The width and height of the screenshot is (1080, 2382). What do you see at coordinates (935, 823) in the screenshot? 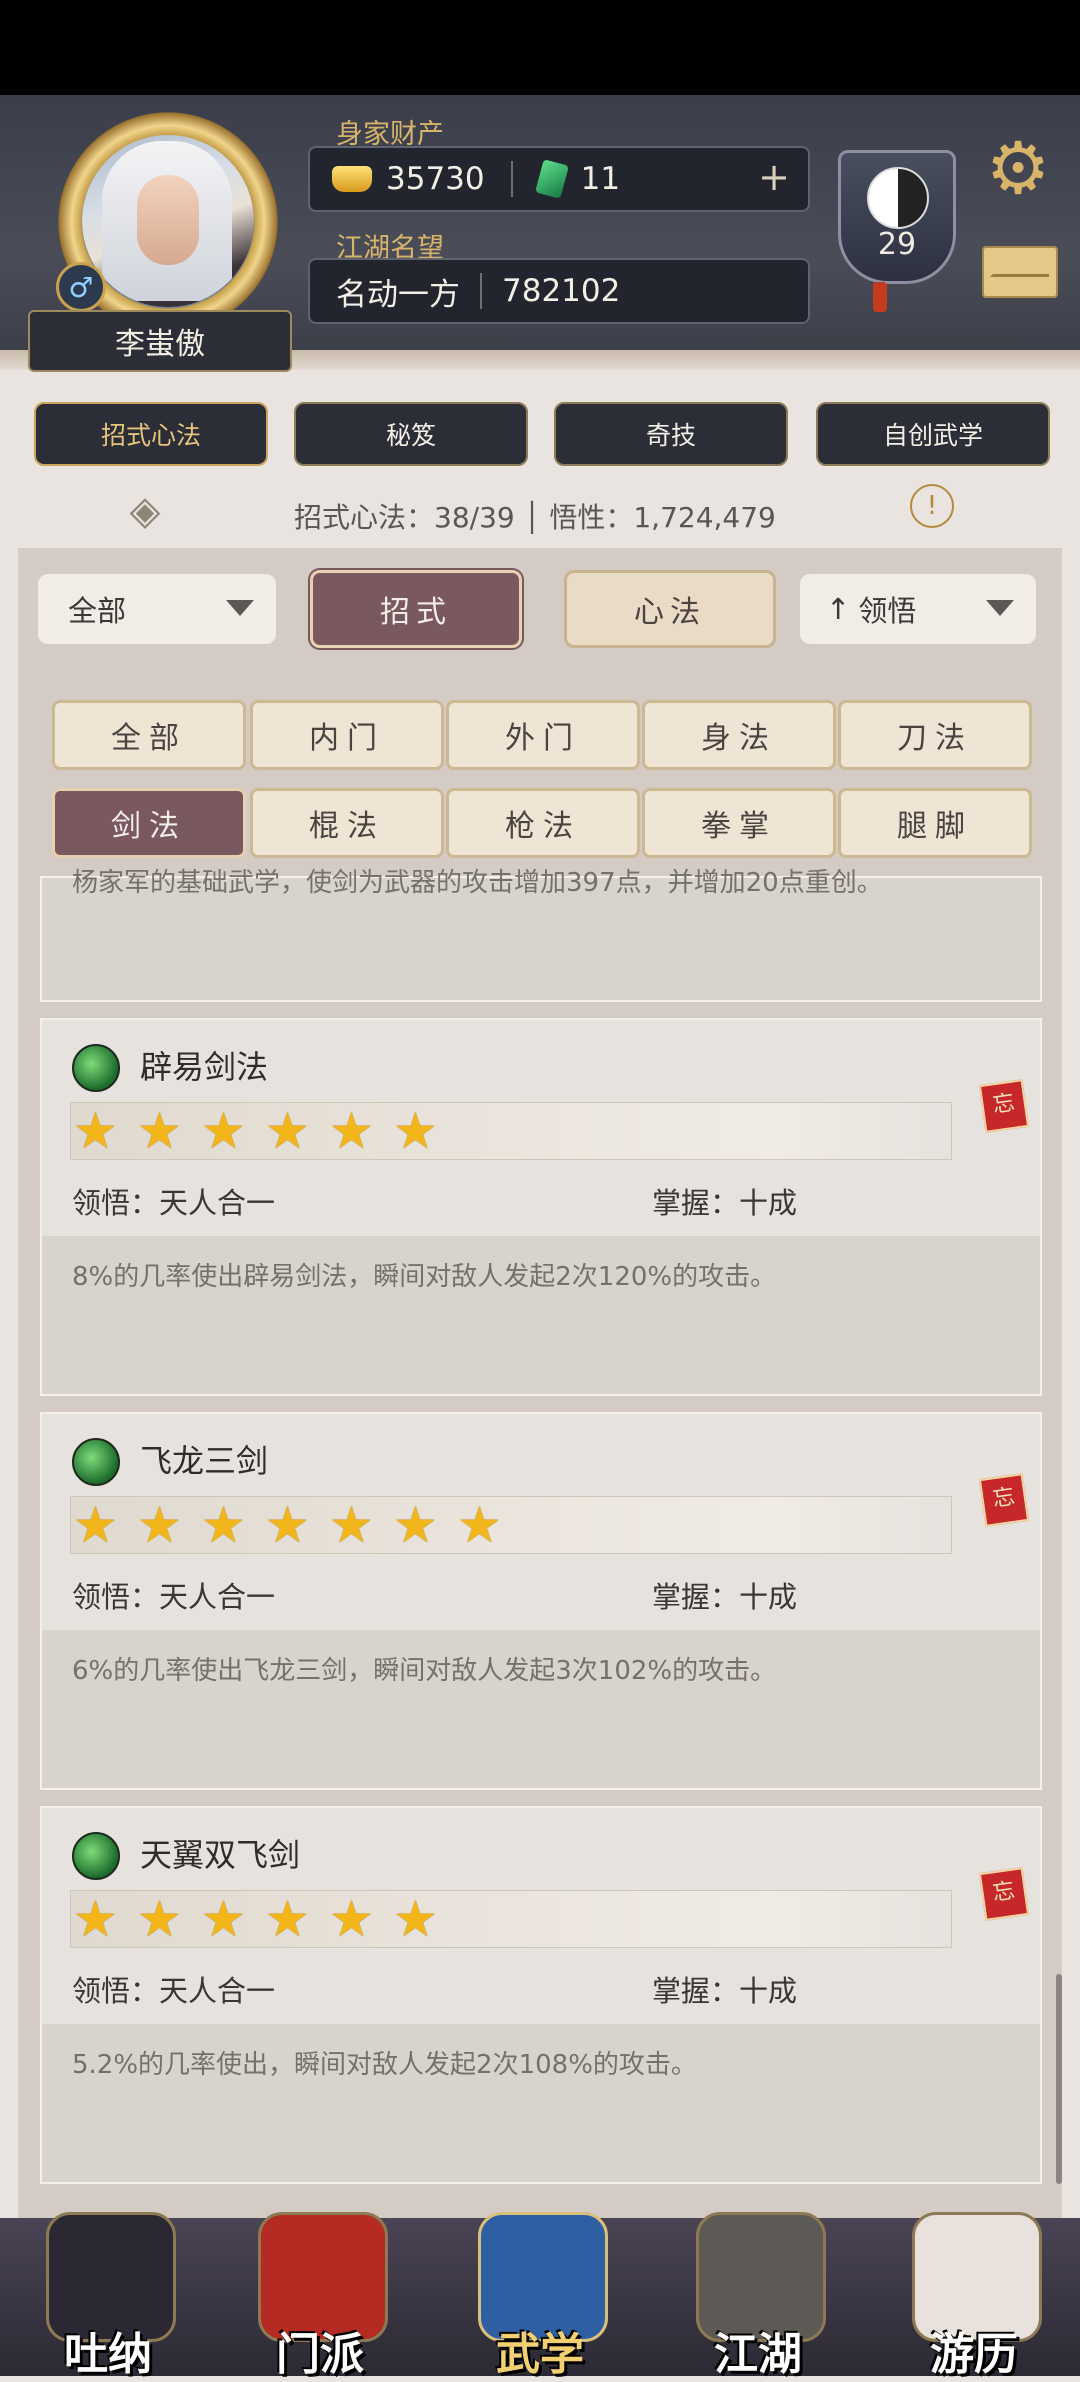
I see `category-leg: 腿脚` at bounding box center [935, 823].